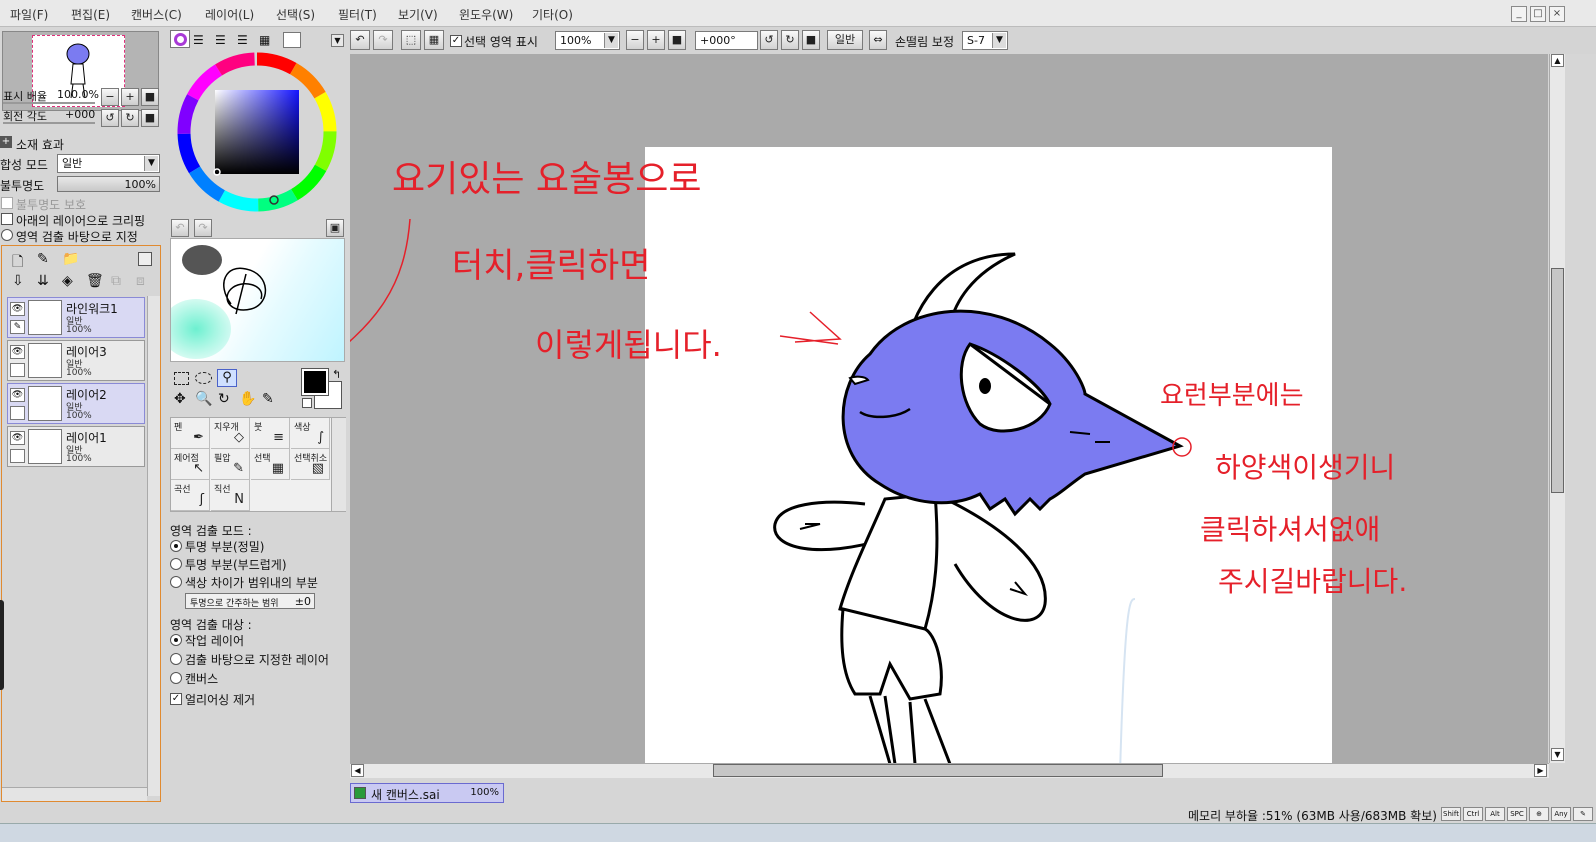 Image resolution: width=1596 pixels, height=842 pixels. I want to click on stabilizer-select: S-7 ▼, so click(985, 40).